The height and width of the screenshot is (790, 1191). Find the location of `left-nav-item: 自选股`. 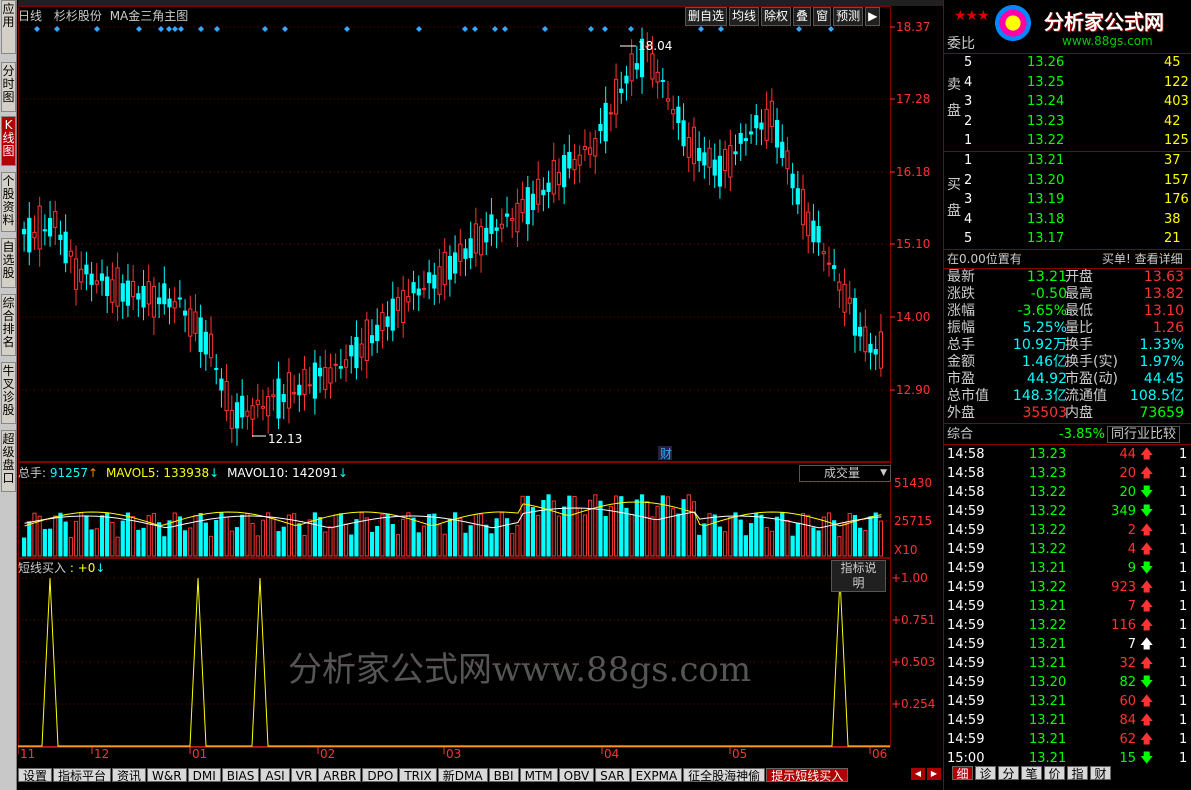

left-nav-item: 自选股 is located at coordinates (8, 263).